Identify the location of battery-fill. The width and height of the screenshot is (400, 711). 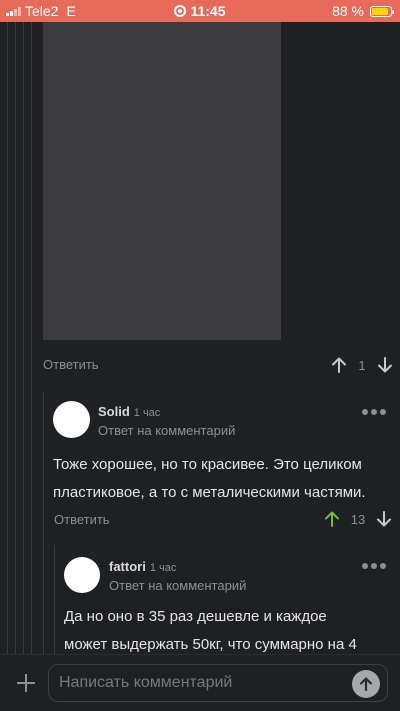
(380, 11).